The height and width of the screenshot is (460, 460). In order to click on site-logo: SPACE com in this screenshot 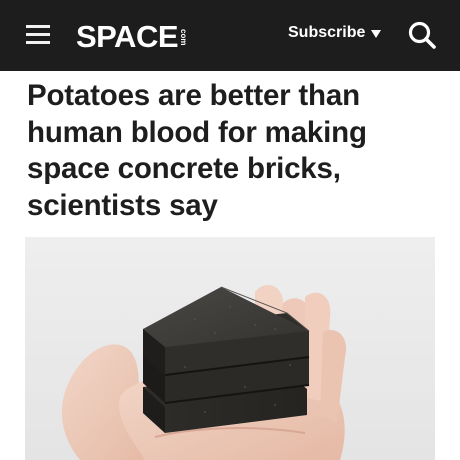, I will do `click(132, 36)`.